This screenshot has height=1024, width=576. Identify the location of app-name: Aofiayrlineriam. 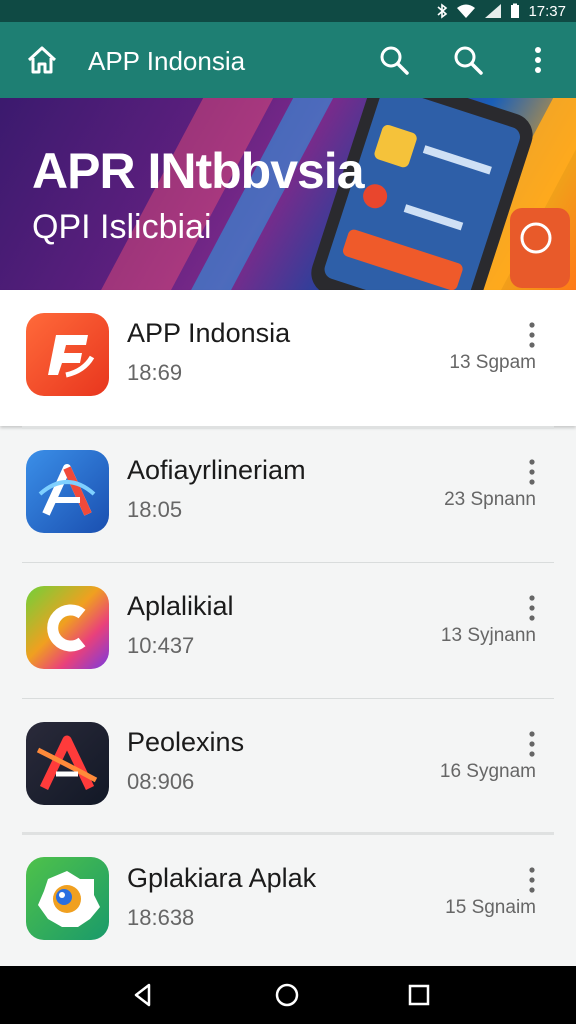
(216, 470).